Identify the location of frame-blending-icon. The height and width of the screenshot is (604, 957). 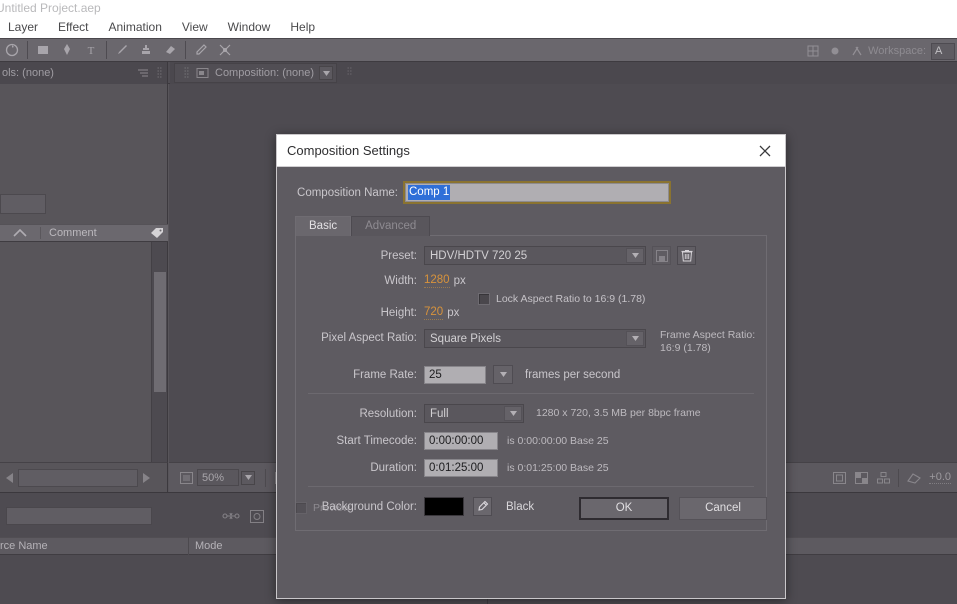
(257, 516).